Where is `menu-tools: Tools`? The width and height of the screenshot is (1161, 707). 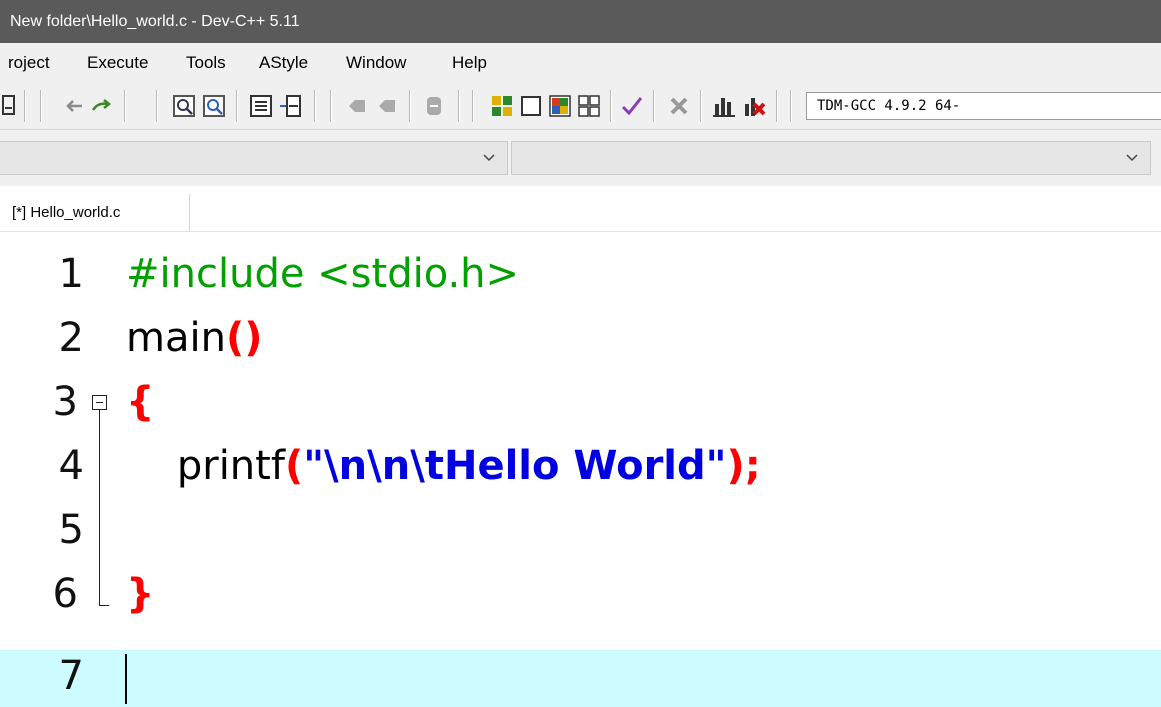
menu-tools: Tools is located at coordinates (206, 62).